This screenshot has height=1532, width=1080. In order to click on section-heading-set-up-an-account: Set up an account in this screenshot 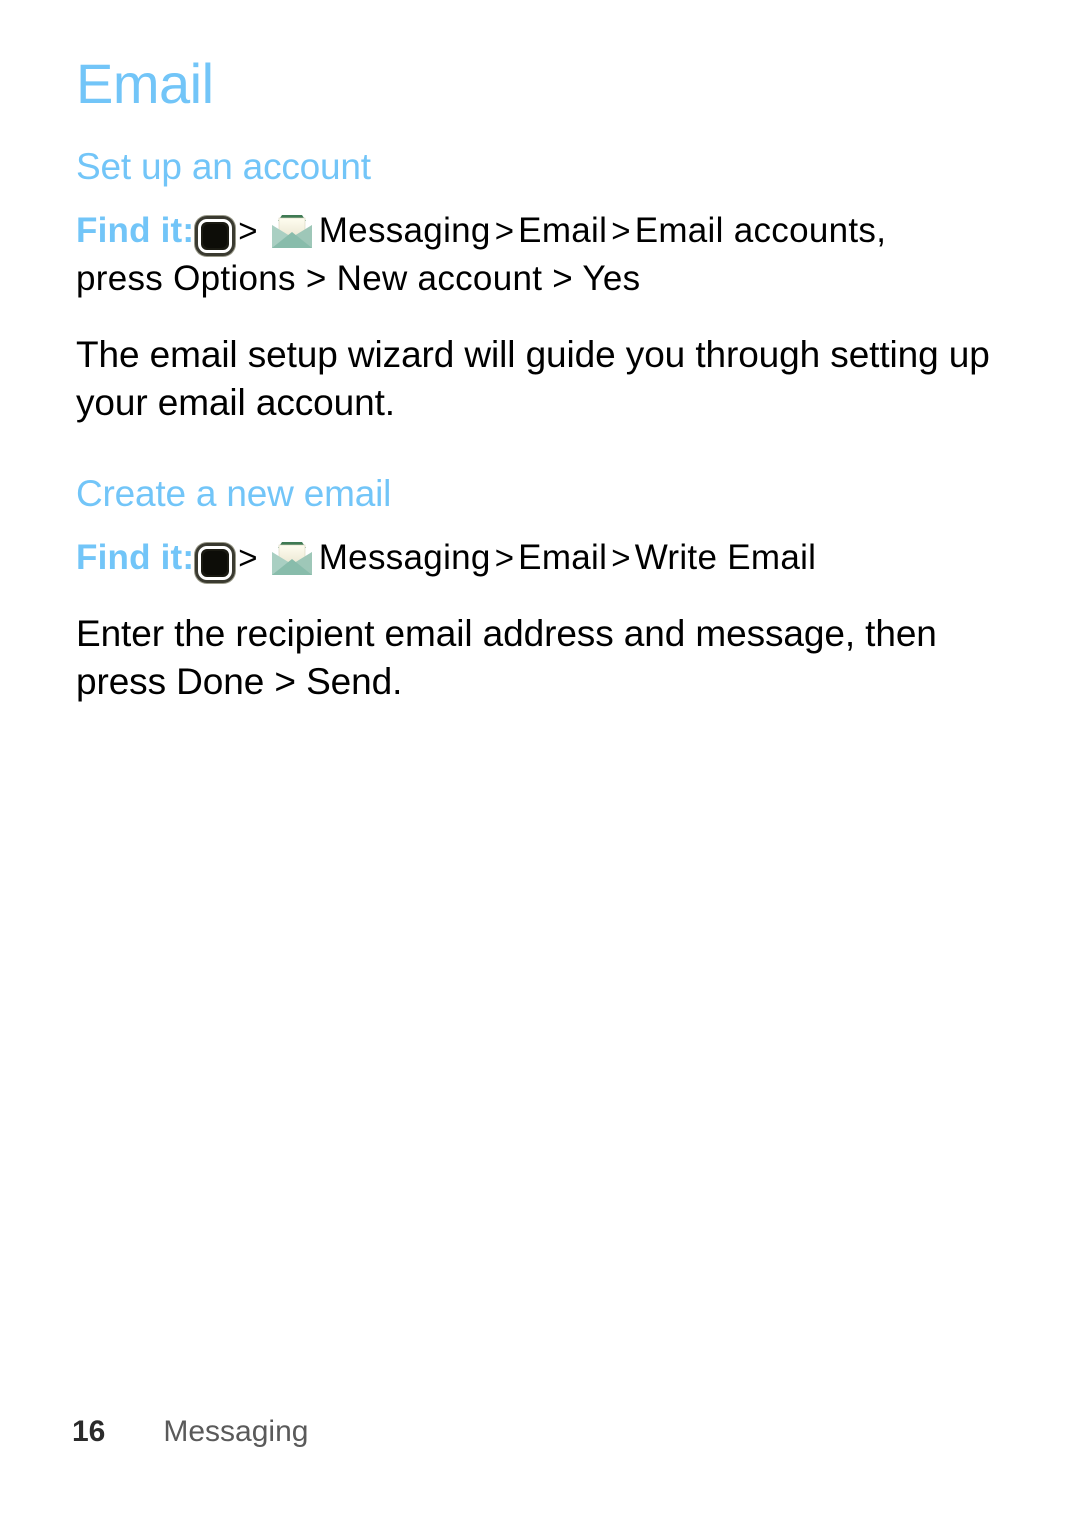, I will do `click(223, 166)`.